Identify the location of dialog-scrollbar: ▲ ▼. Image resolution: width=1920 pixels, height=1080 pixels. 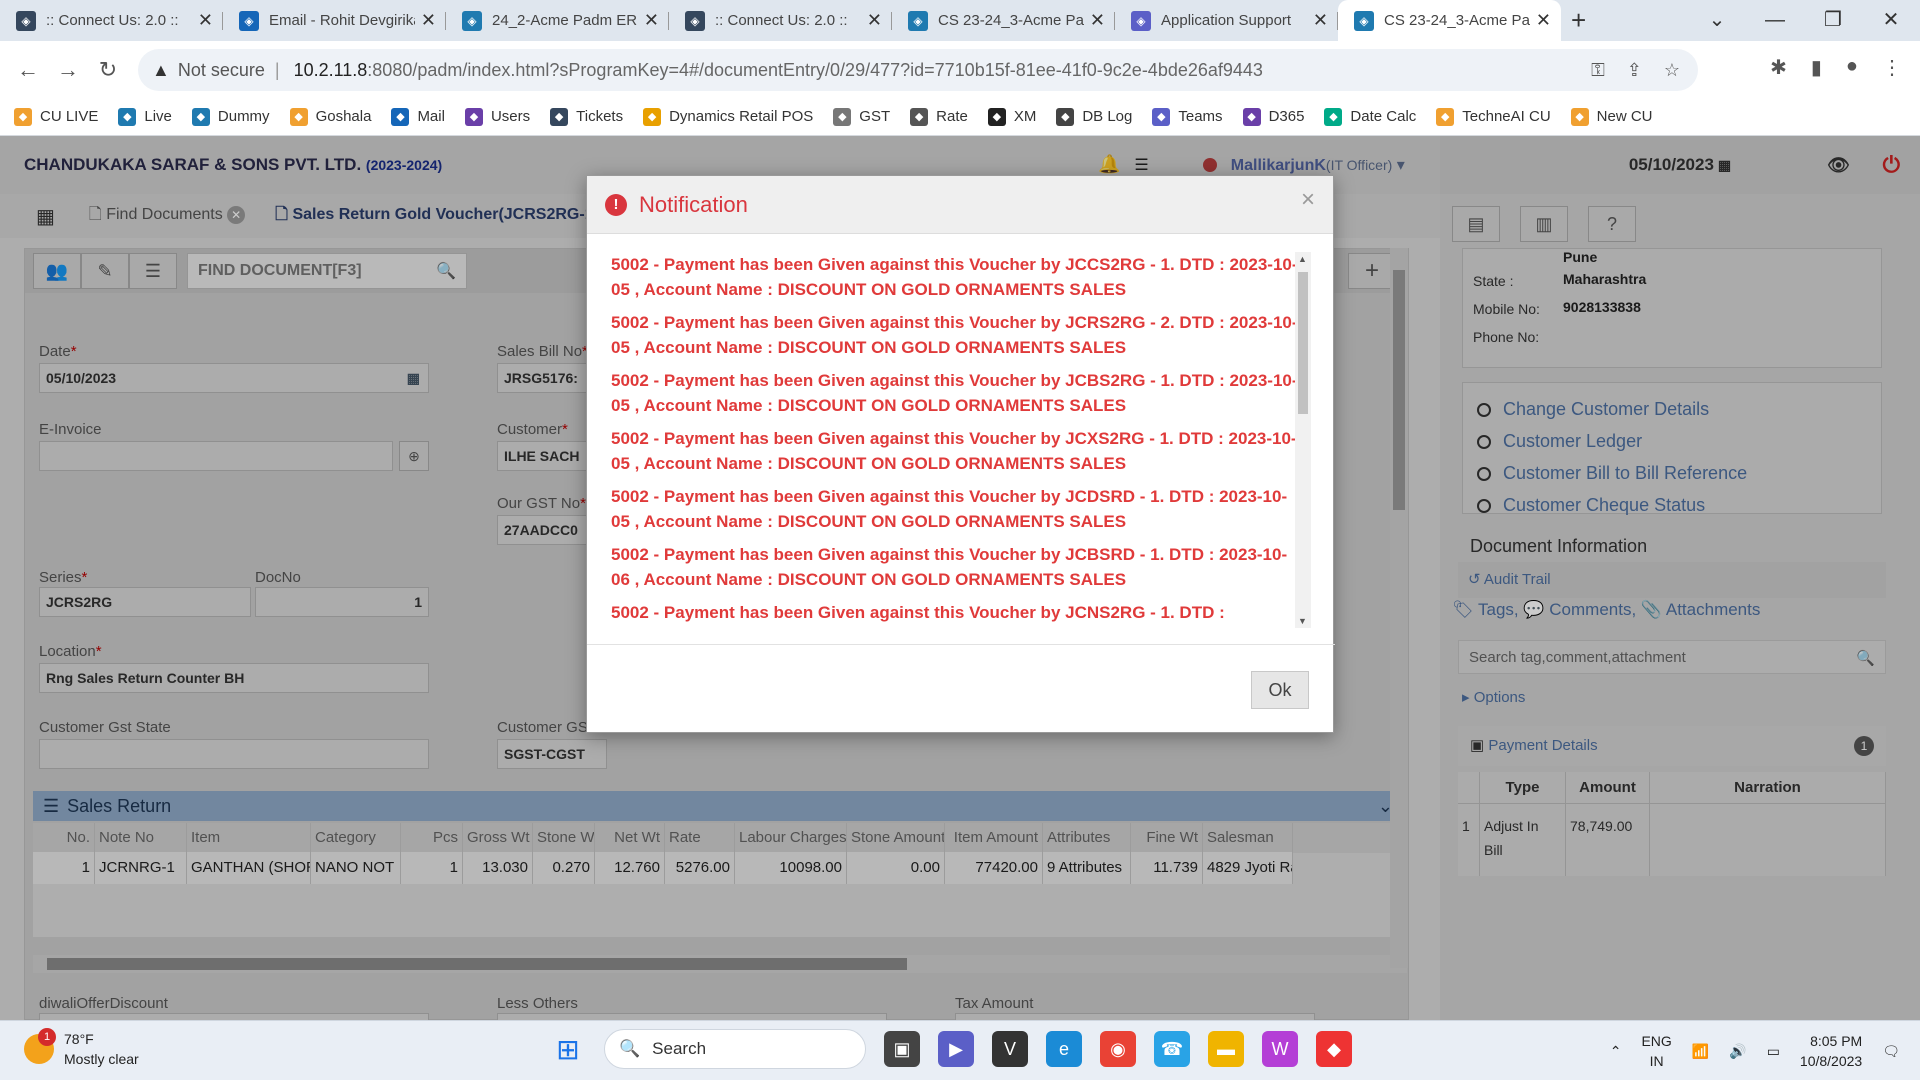
(1303, 440).